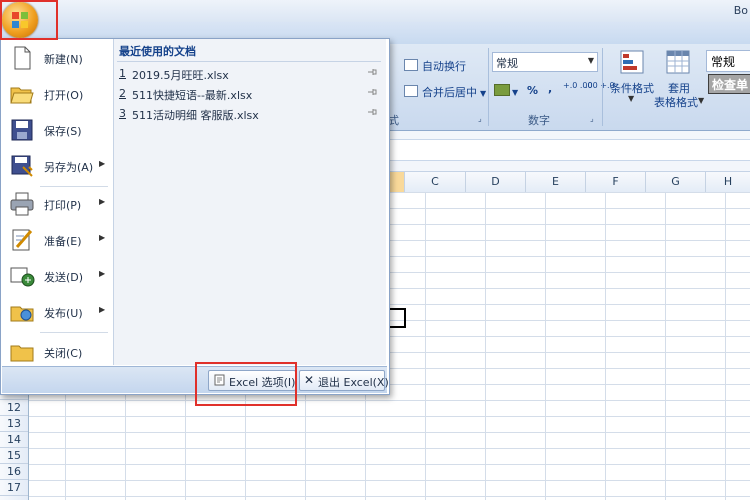  Describe the element at coordinates (14, 424) in the screenshot. I see `row-header: 13` at that location.